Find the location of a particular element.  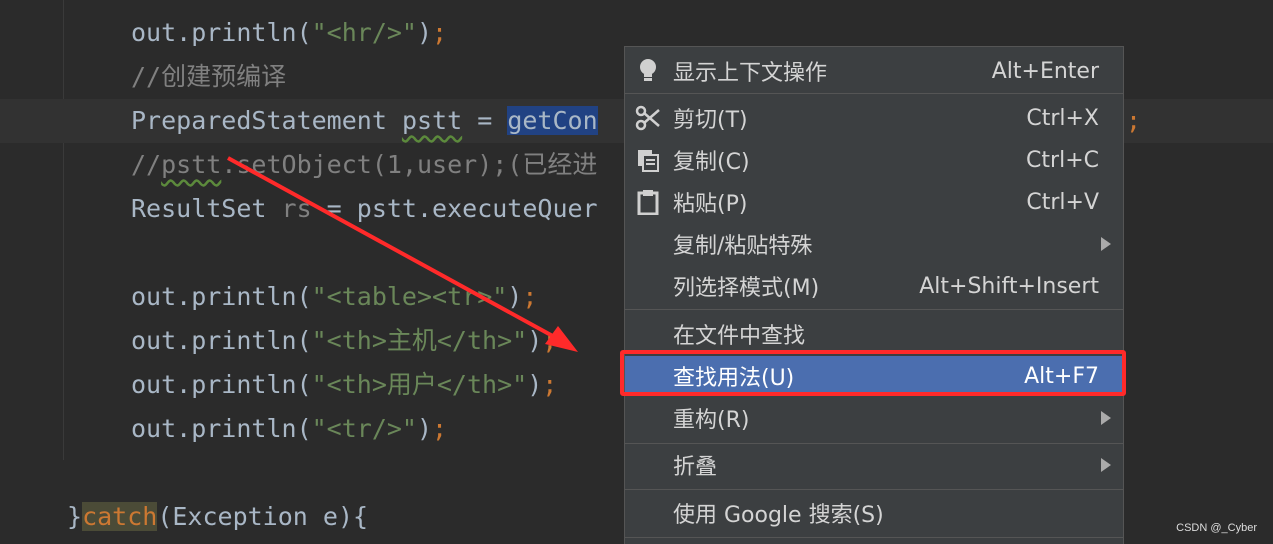

menu-item-paste-special: 复制/粘贴特殊 is located at coordinates (874, 244).